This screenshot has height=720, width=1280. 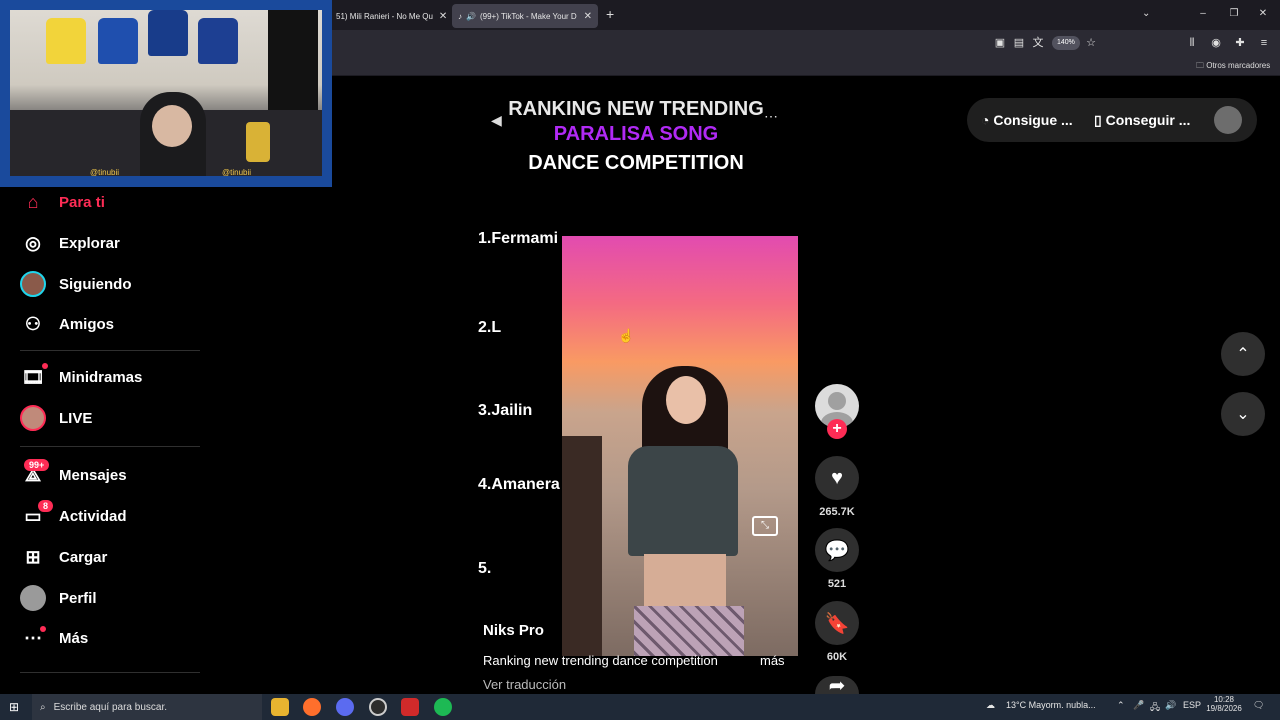 I want to click on sidebar-item-perfil: Perfil, so click(x=58, y=598).